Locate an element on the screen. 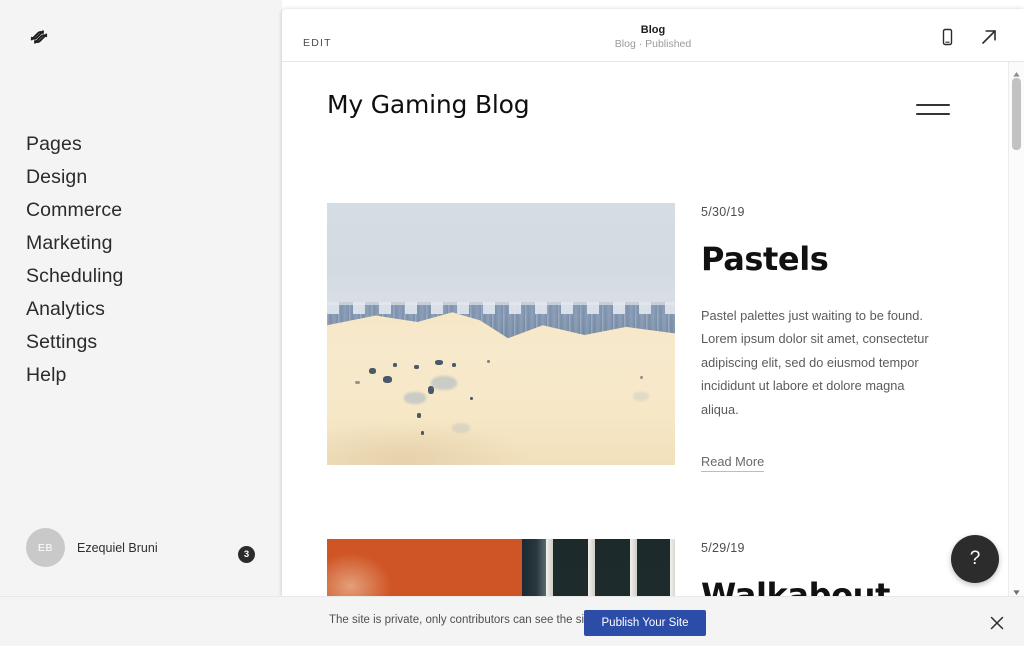 This screenshot has height=646, width=1024. site-header: My Gaming Blog is located at coordinates (642, 106).